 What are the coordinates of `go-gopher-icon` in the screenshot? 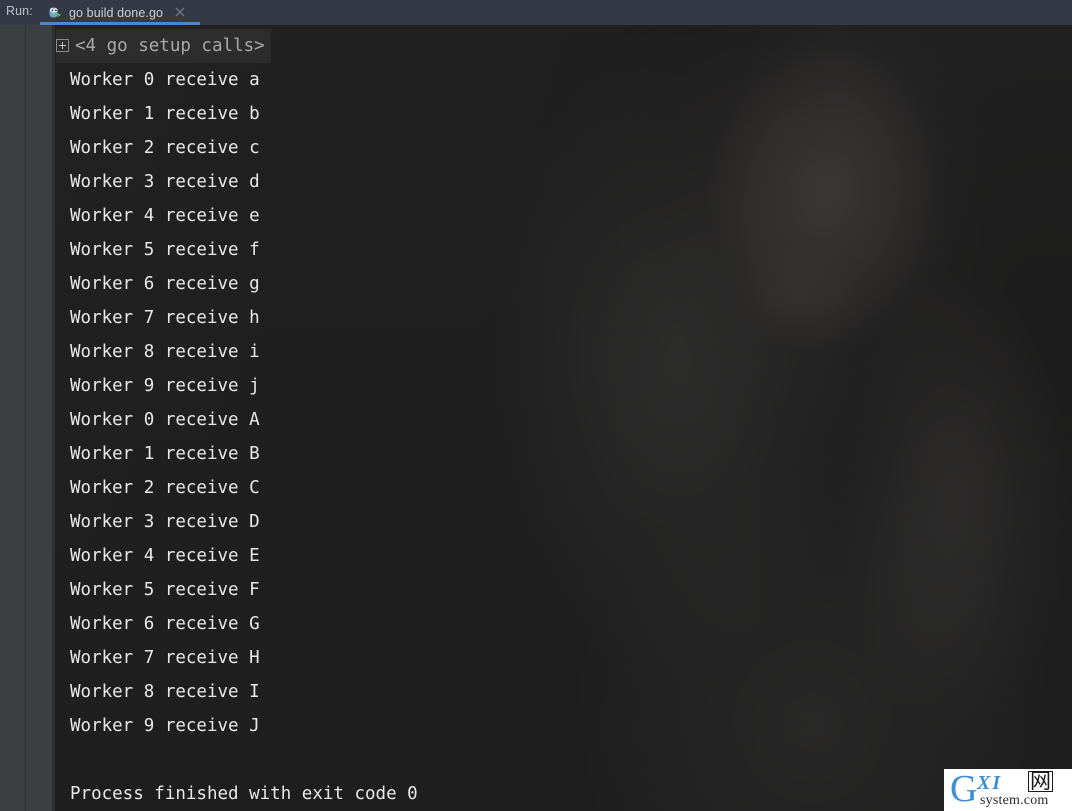 It's located at (55, 12).